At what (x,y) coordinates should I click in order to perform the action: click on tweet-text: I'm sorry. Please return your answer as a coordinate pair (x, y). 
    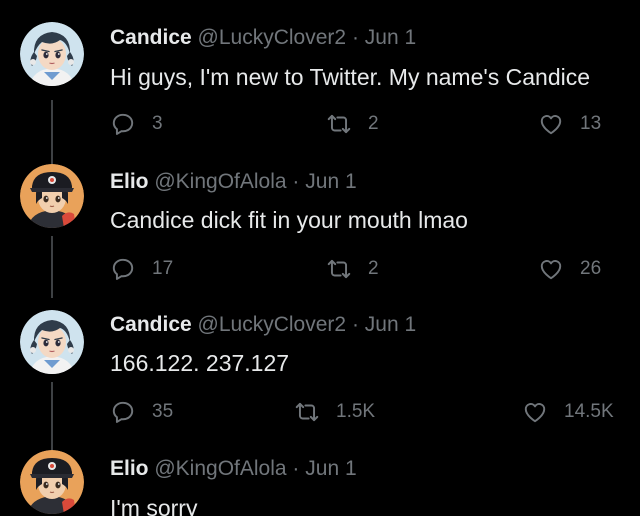
    Looking at the image, I should click on (154, 505).